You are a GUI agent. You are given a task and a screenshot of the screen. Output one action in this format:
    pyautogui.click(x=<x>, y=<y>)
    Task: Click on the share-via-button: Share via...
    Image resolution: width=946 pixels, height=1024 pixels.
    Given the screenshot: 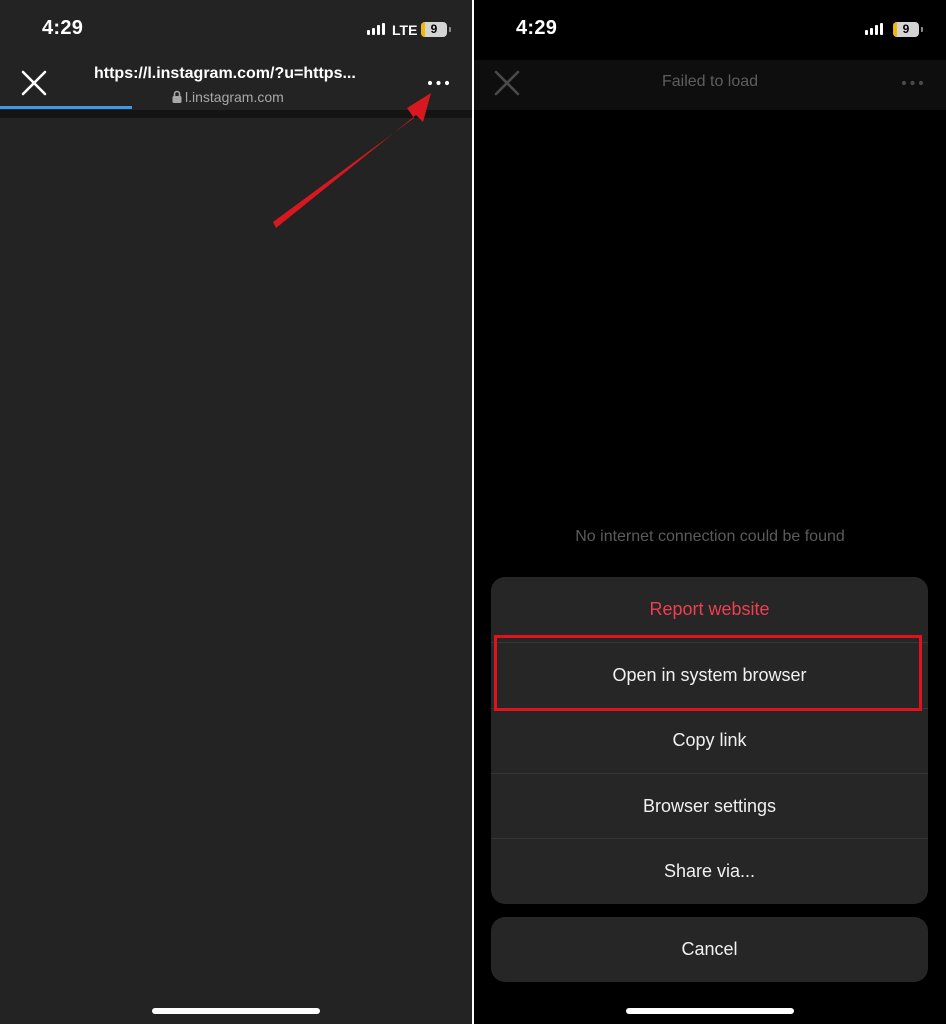 What is the action you would take?
    pyautogui.click(x=709, y=871)
    